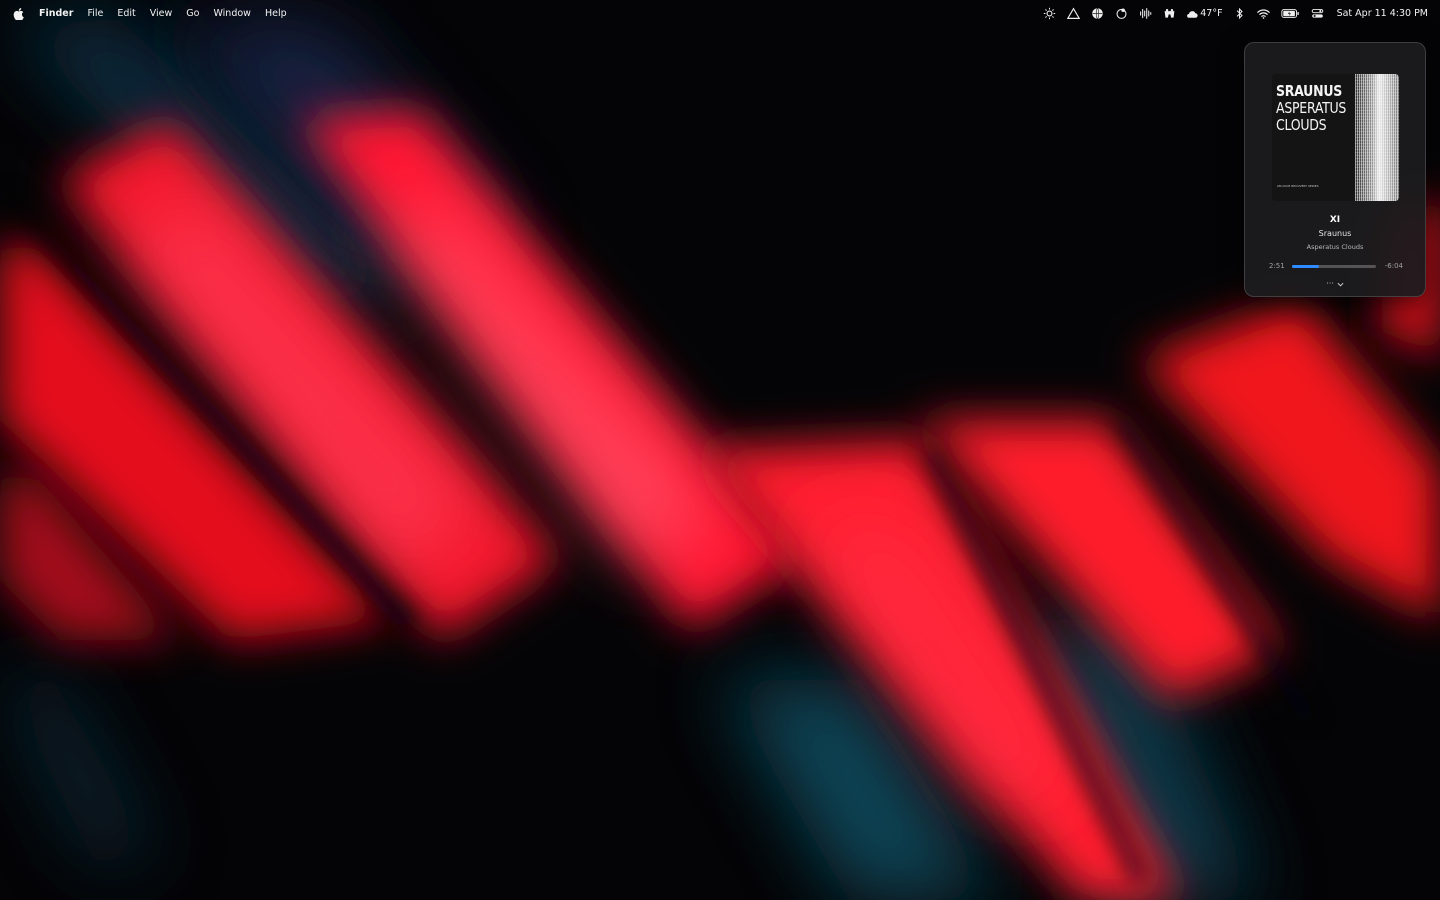 This screenshot has height=900, width=1440. What do you see at coordinates (1192, 14) in the screenshot?
I see `cloud-icon` at bounding box center [1192, 14].